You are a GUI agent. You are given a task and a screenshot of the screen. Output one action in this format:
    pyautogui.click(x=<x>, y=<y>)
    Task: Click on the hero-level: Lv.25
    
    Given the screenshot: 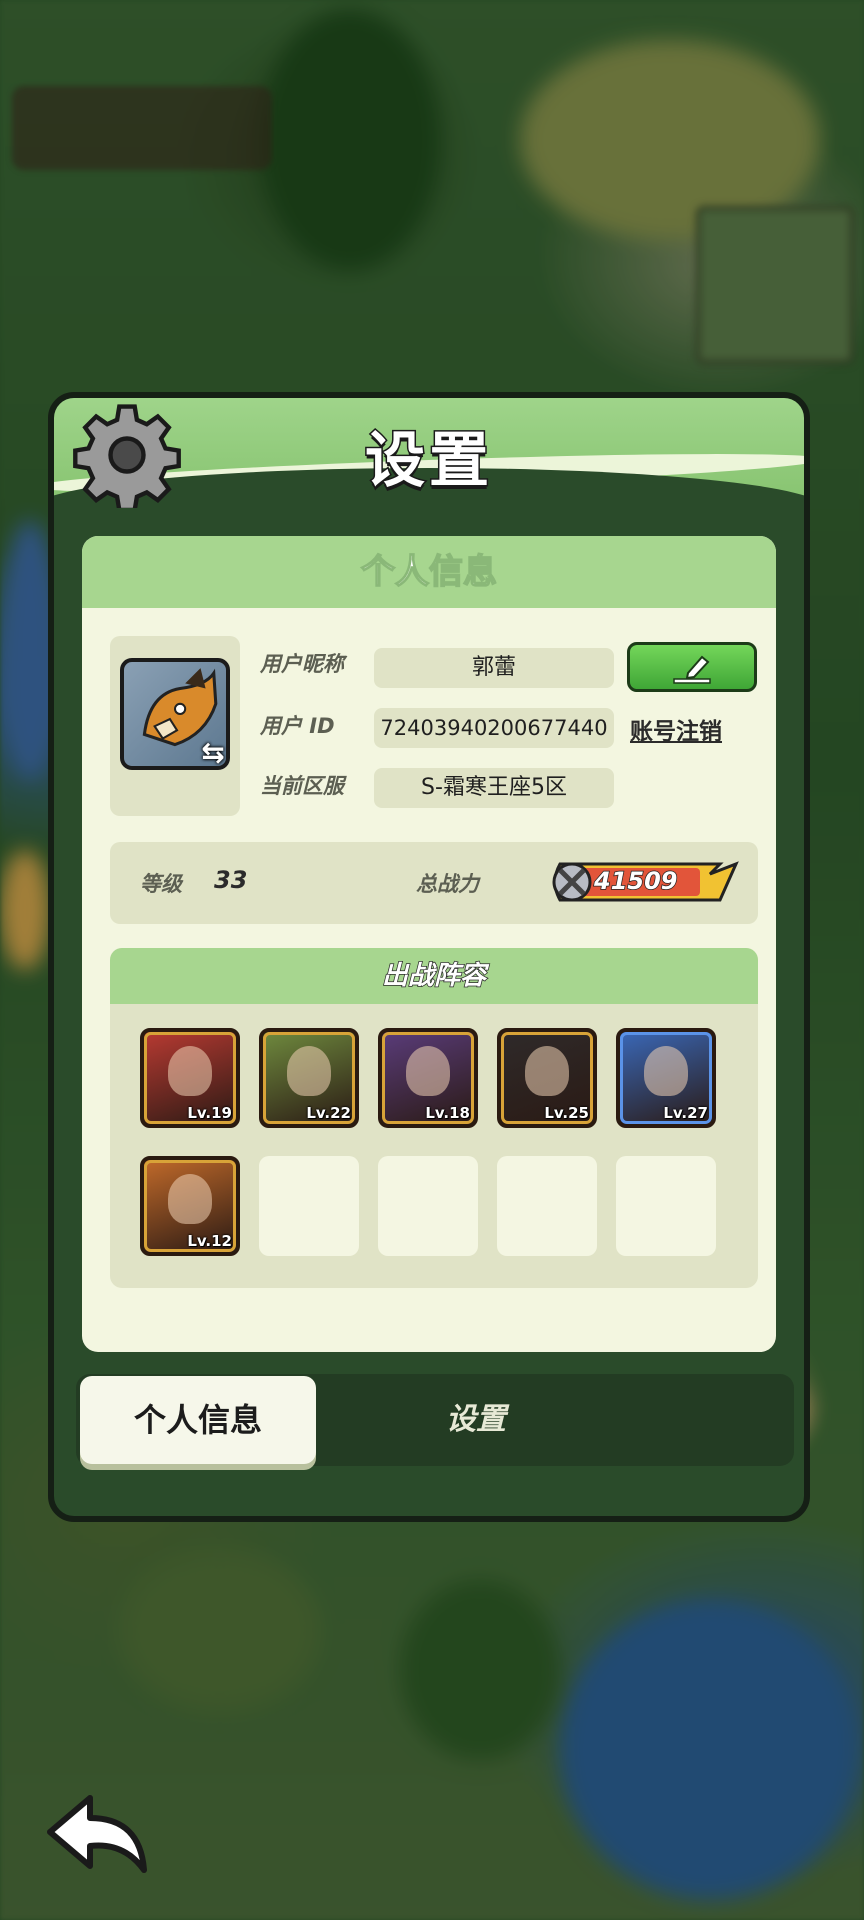 What is the action you would take?
    pyautogui.click(x=566, y=1113)
    